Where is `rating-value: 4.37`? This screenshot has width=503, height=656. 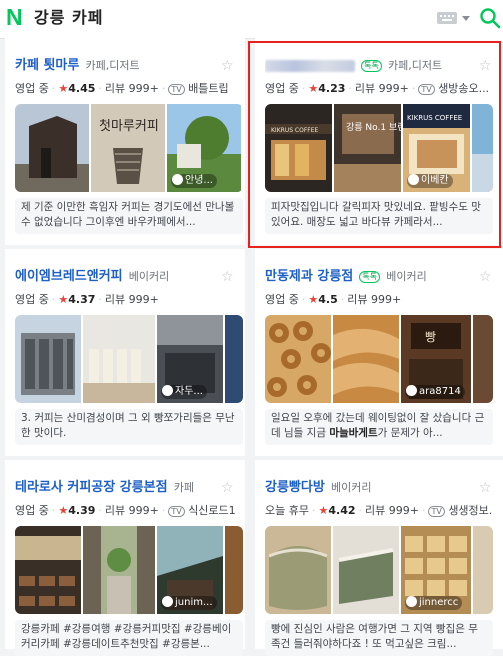 rating-value: 4.37 is located at coordinates (82, 299).